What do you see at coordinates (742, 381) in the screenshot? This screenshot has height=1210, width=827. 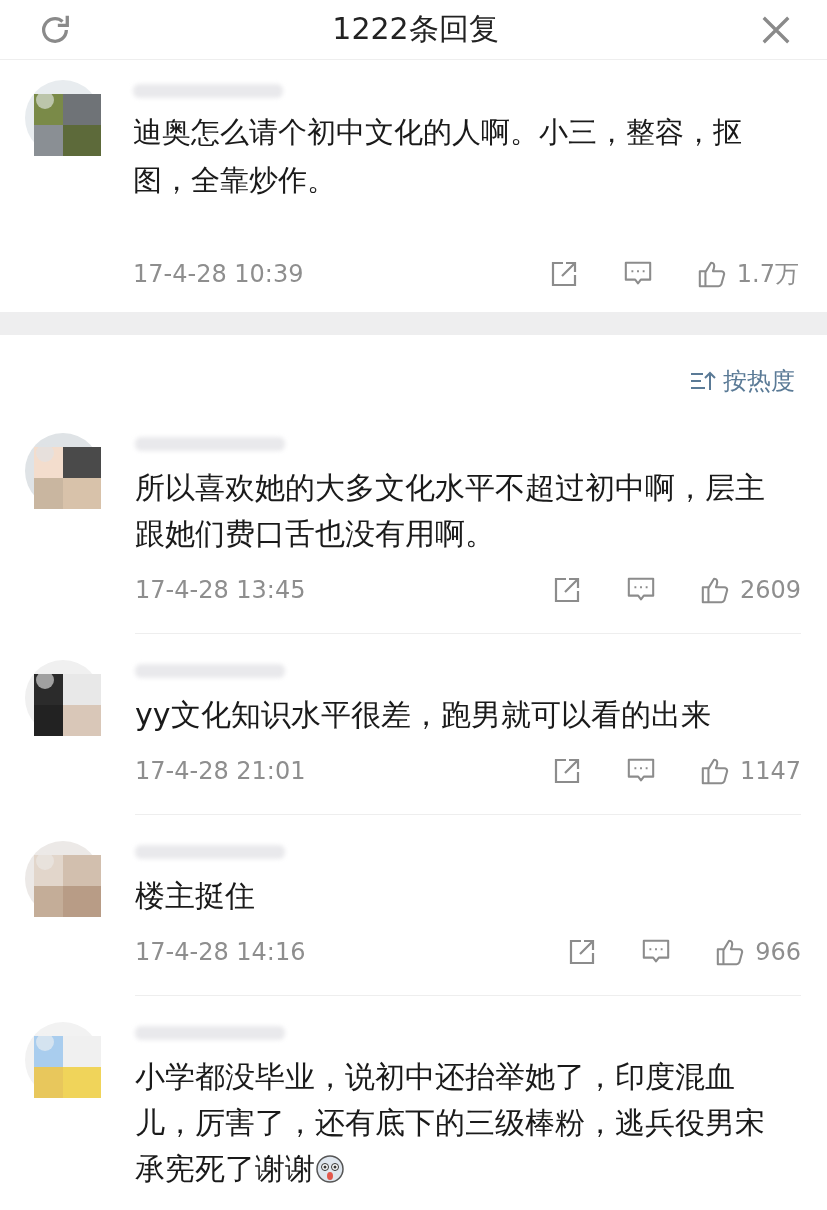 I see `sort-button: 按热度` at bounding box center [742, 381].